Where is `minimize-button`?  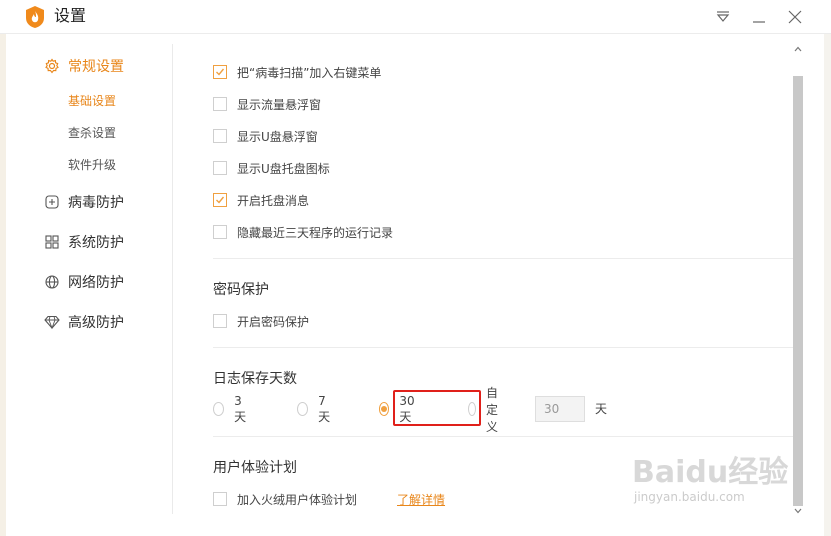 minimize-button is located at coordinates (759, 17).